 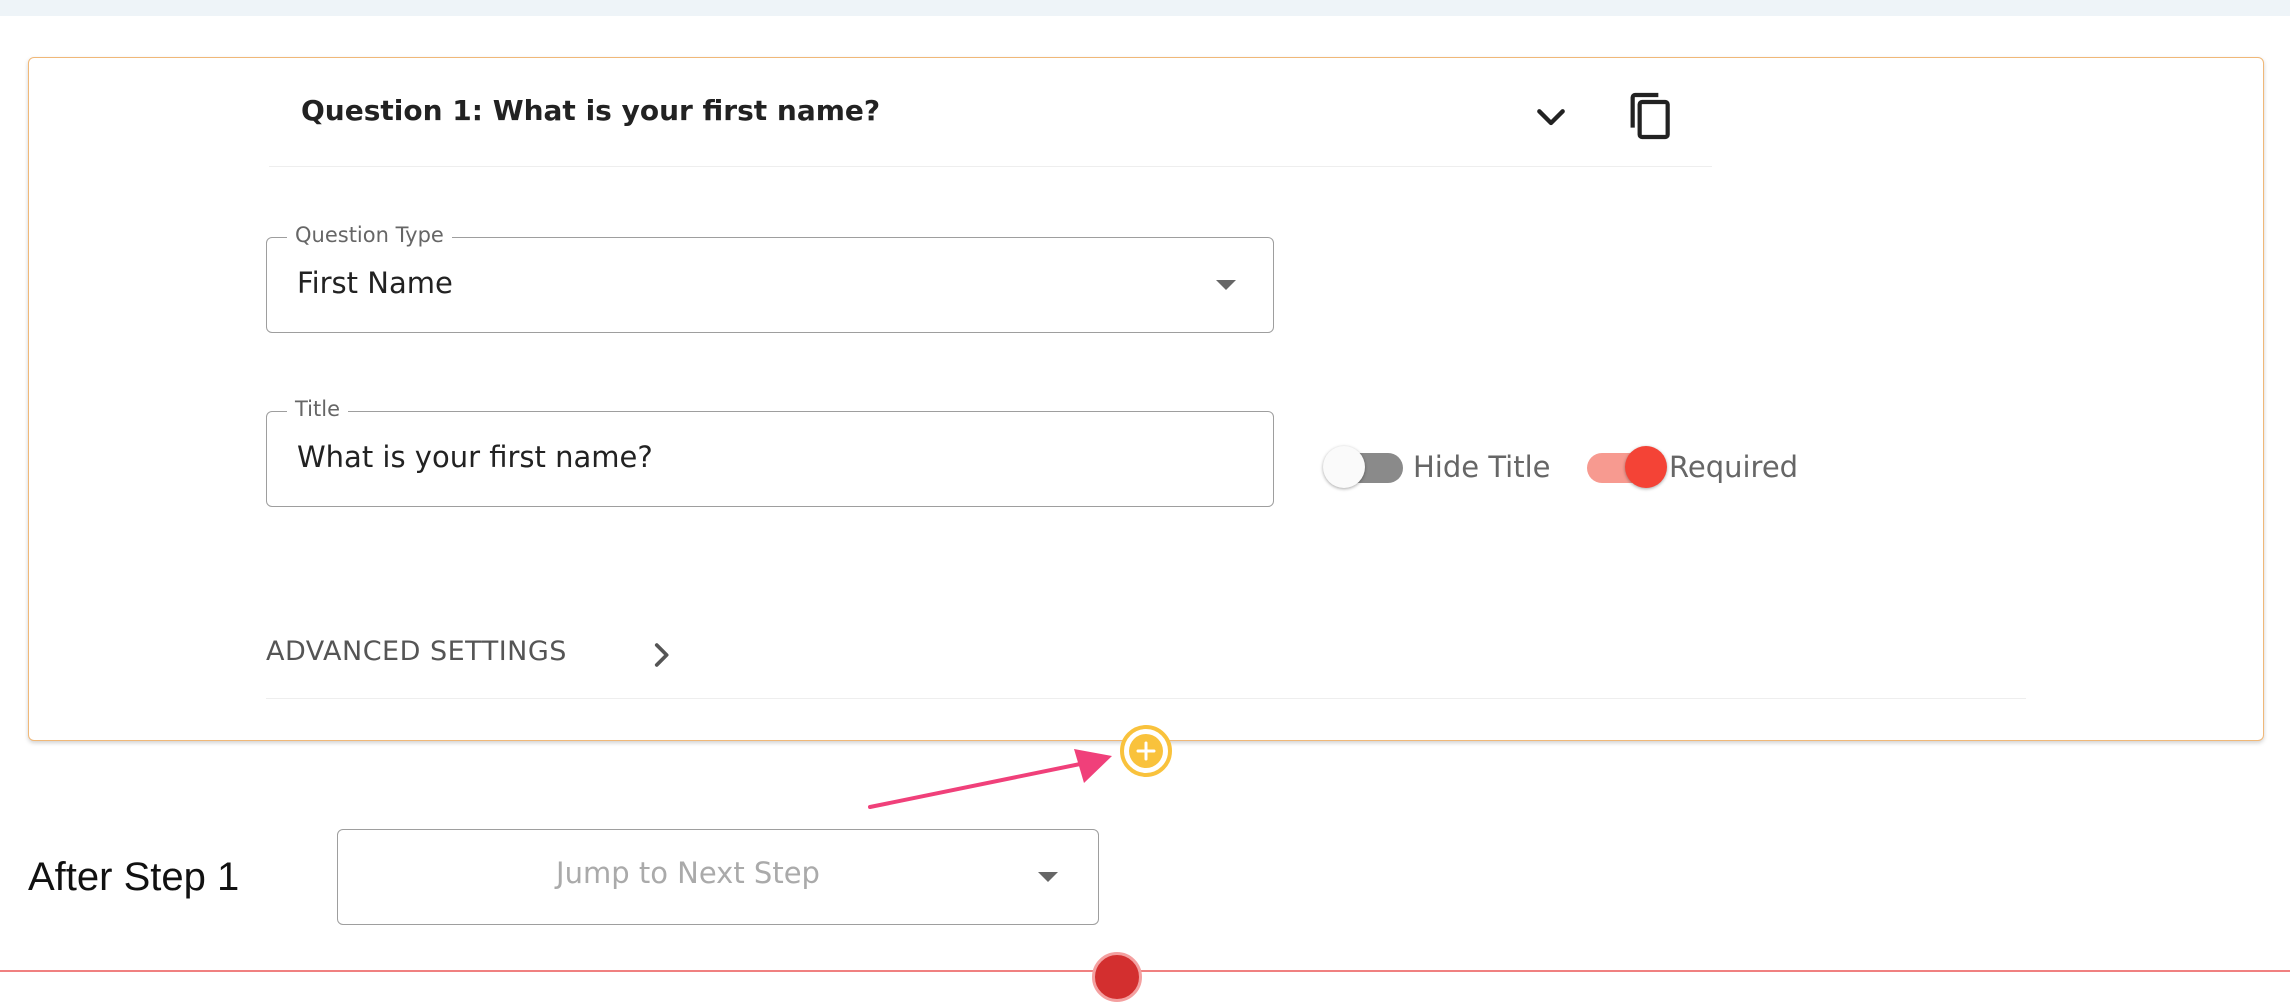 I want to click on question-type-value: First Name, so click(x=375, y=283).